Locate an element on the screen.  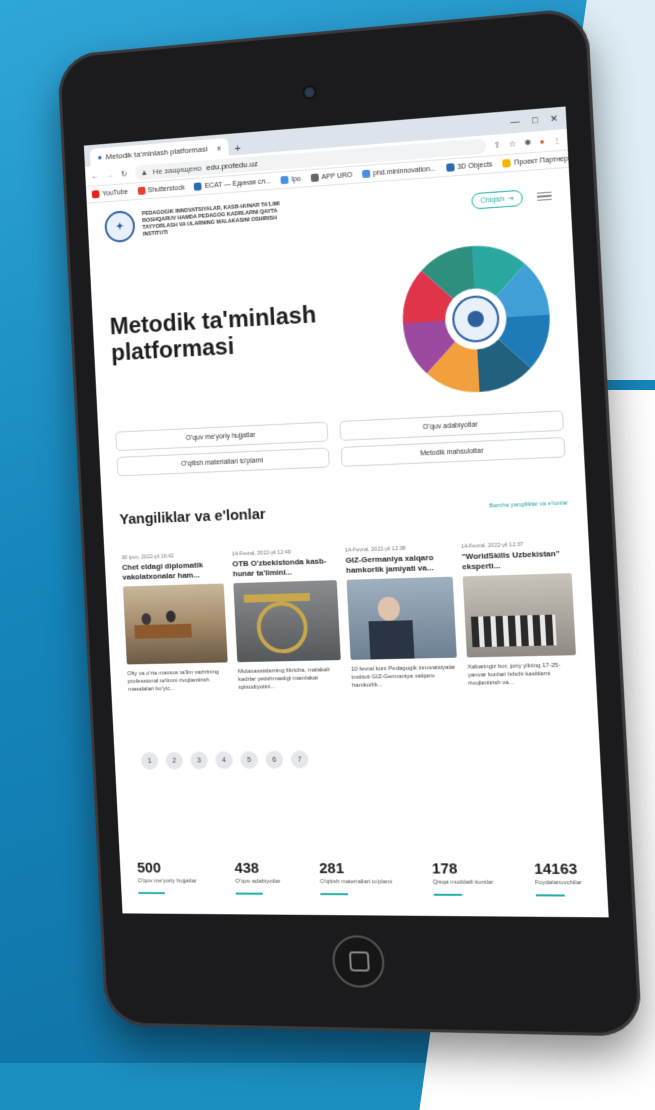
stat-value: 281 is located at coordinates (355, 868).